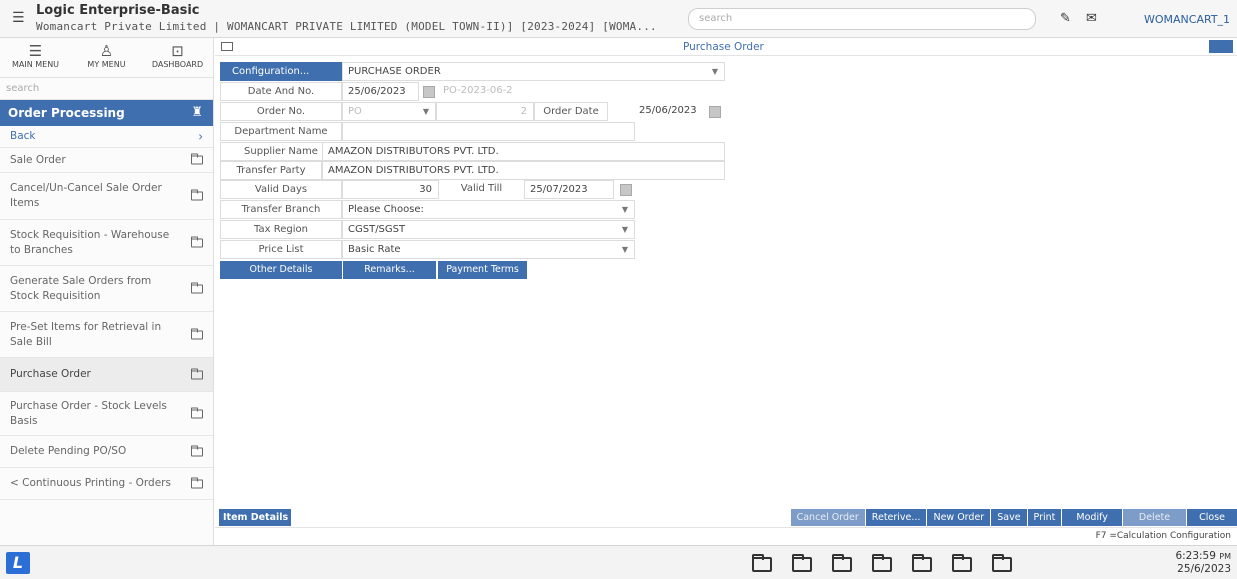 This screenshot has height=579, width=1237. Describe the element at coordinates (1187, 19) in the screenshot. I see `user-menu: WOMANCART_1` at that location.